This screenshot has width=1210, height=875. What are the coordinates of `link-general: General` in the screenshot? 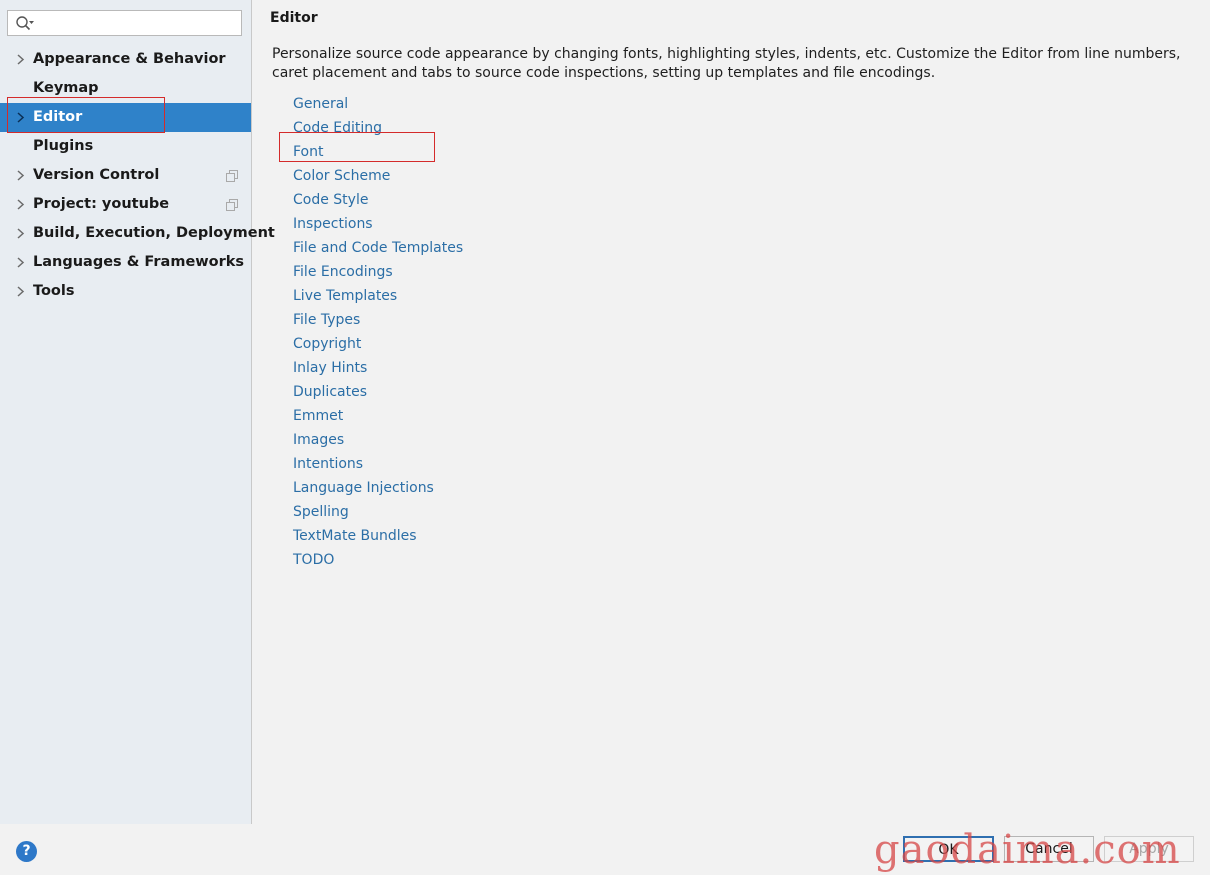 It's located at (378, 104).